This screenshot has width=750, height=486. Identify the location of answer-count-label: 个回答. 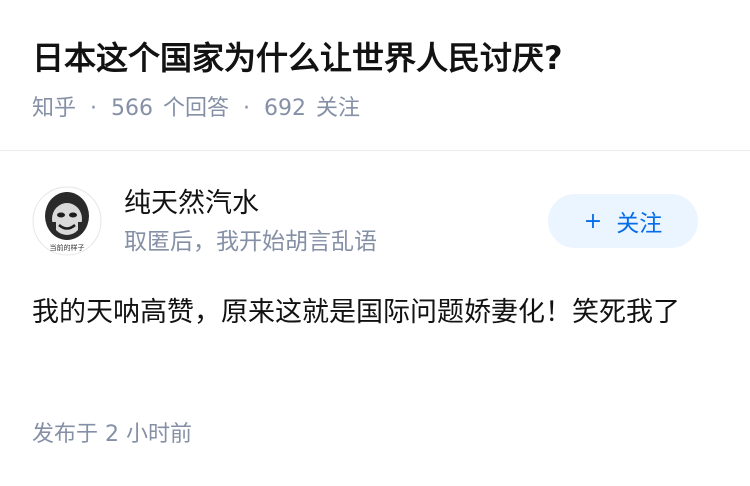
(196, 108).